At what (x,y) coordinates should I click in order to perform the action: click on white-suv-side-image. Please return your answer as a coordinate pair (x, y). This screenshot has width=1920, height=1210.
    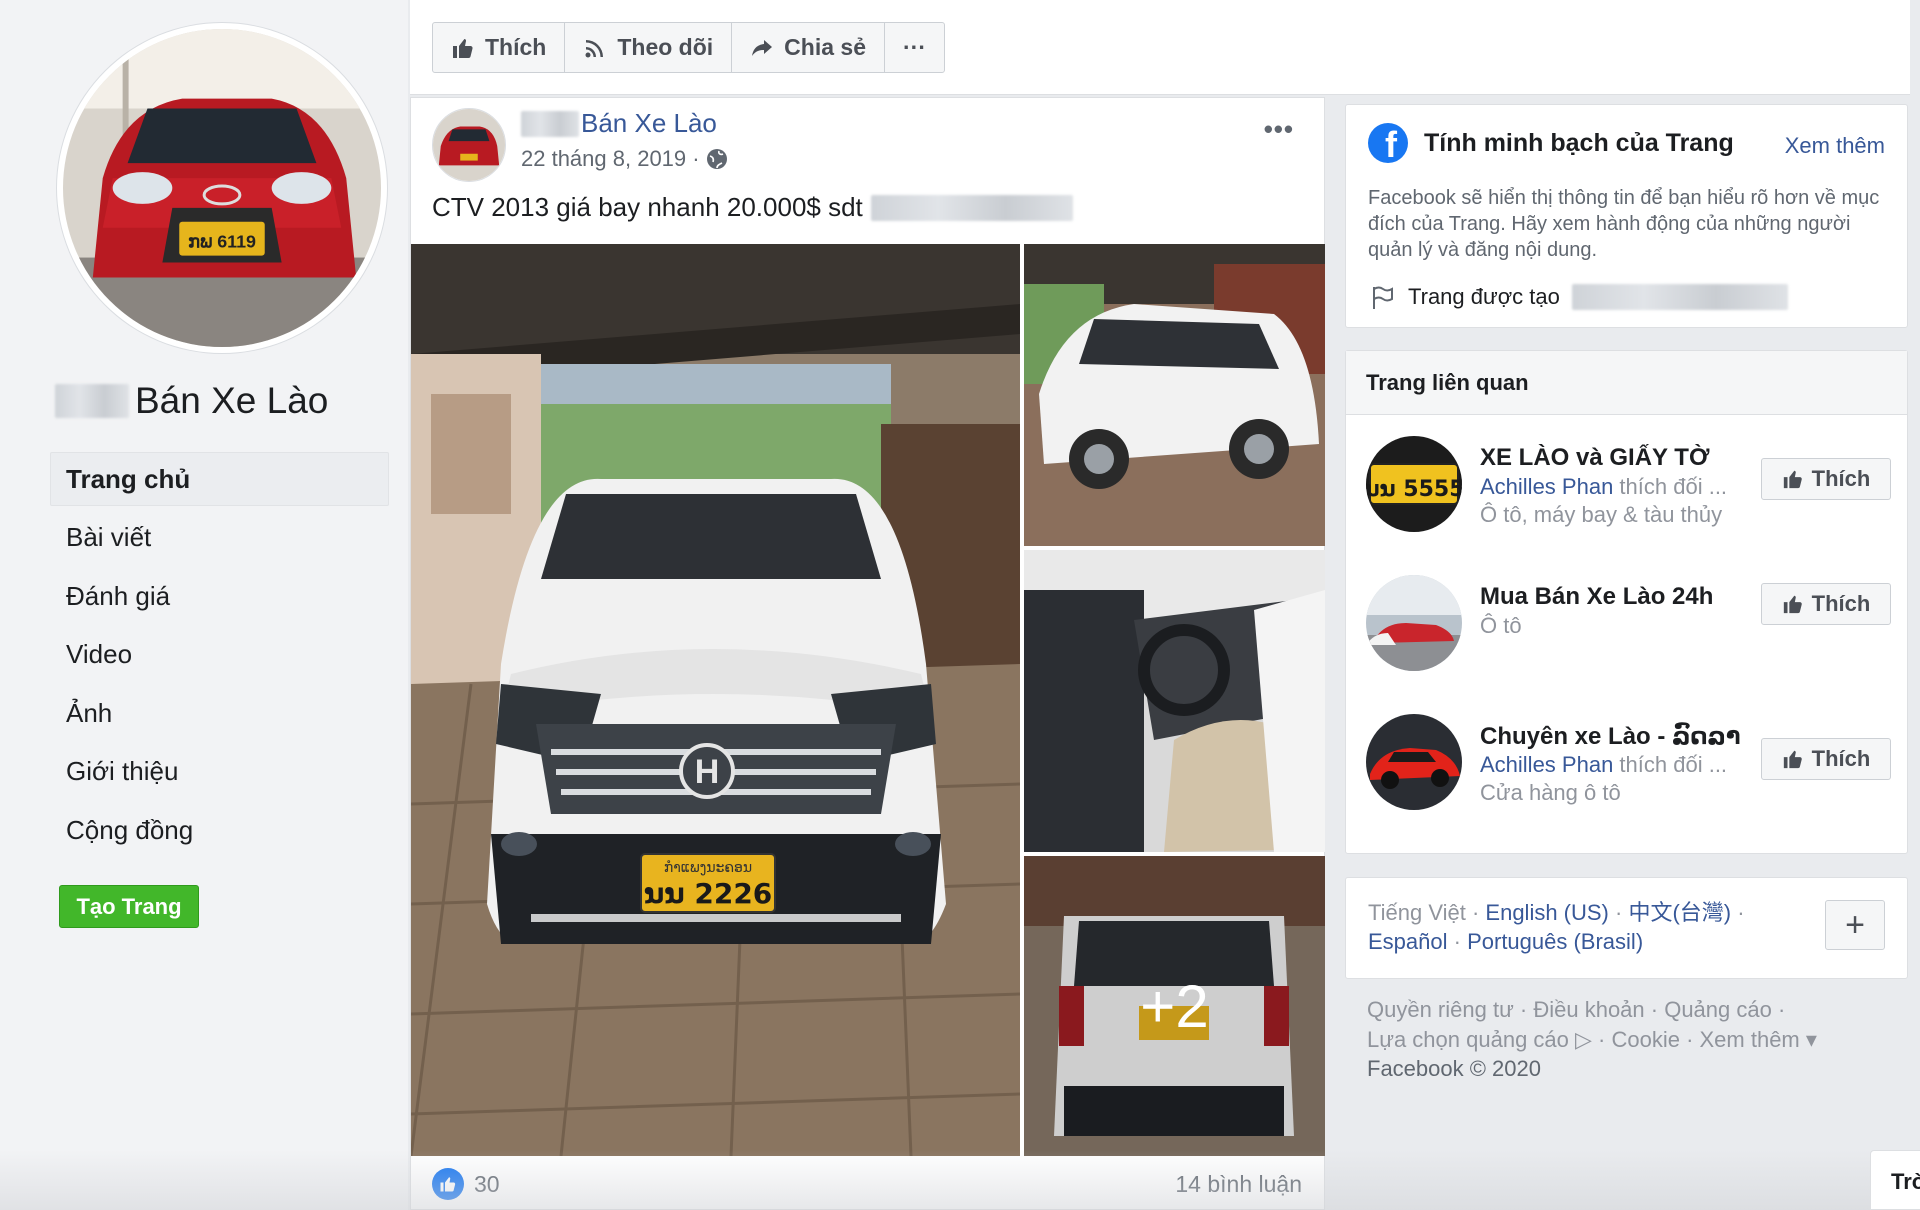
    Looking at the image, I should click on (1174, 395).